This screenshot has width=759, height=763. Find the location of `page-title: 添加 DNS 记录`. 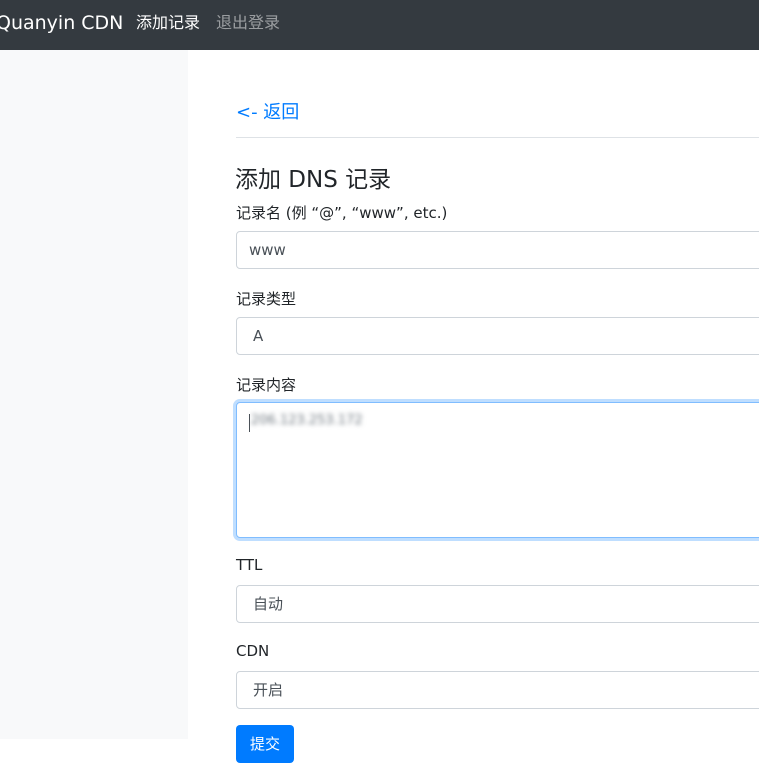

page-title: 添加 DNS 记录 is located at coordinates (313, 180).